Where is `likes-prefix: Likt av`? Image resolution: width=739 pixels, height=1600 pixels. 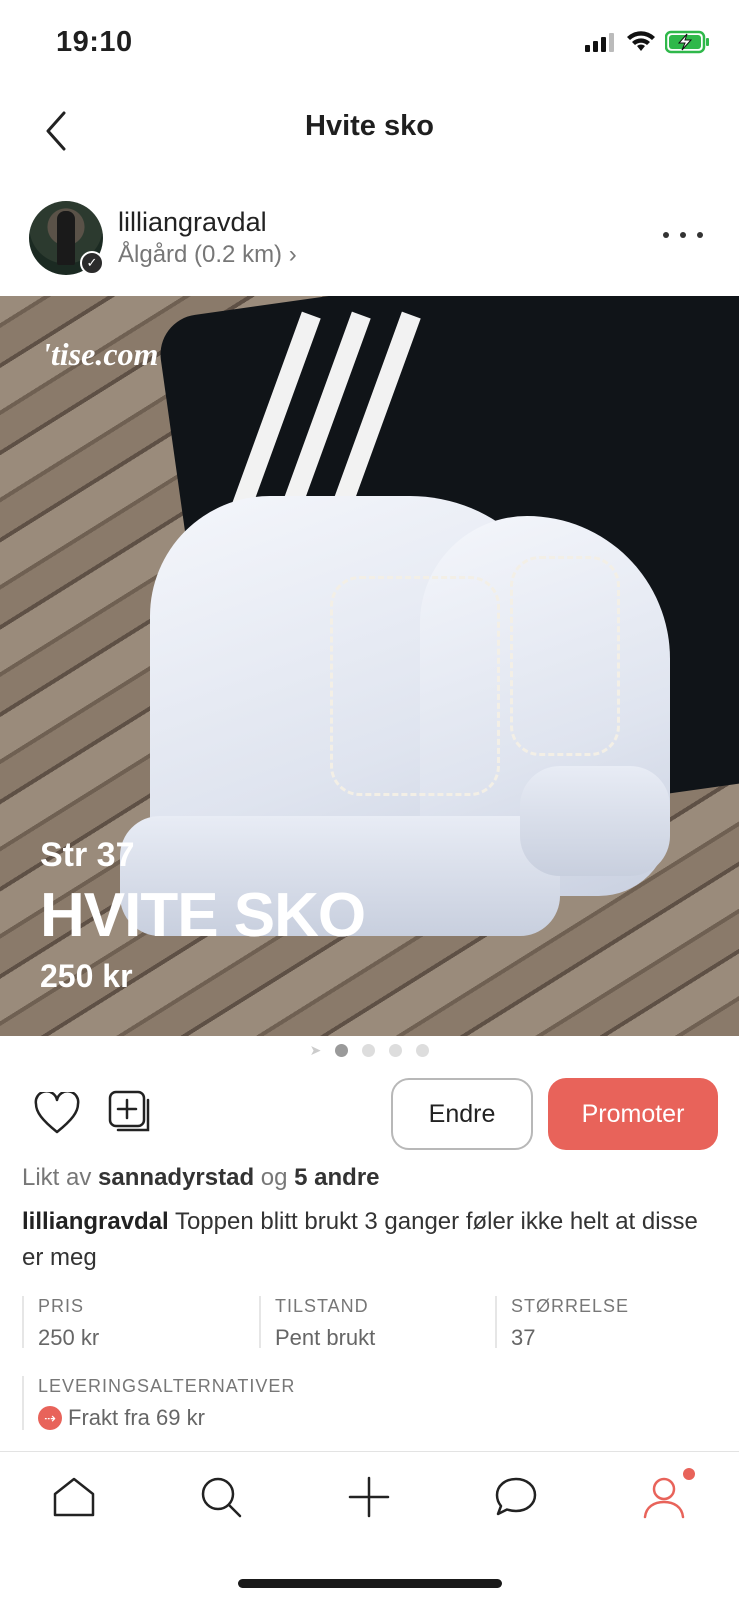 likes-prefix: Likt av is located at coordinates (57, 1177).